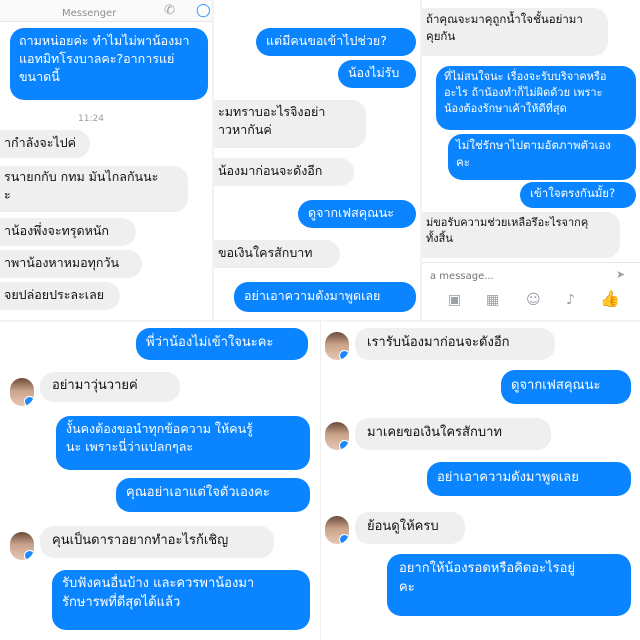 The width and height of the screenshot is (640, 640). What do you see at coordinates (71, 264) in the screenshot?
I see `message-bubble-incoming: าพาน้องหาหมอทุกวัน` at bounding box center [71, 264].